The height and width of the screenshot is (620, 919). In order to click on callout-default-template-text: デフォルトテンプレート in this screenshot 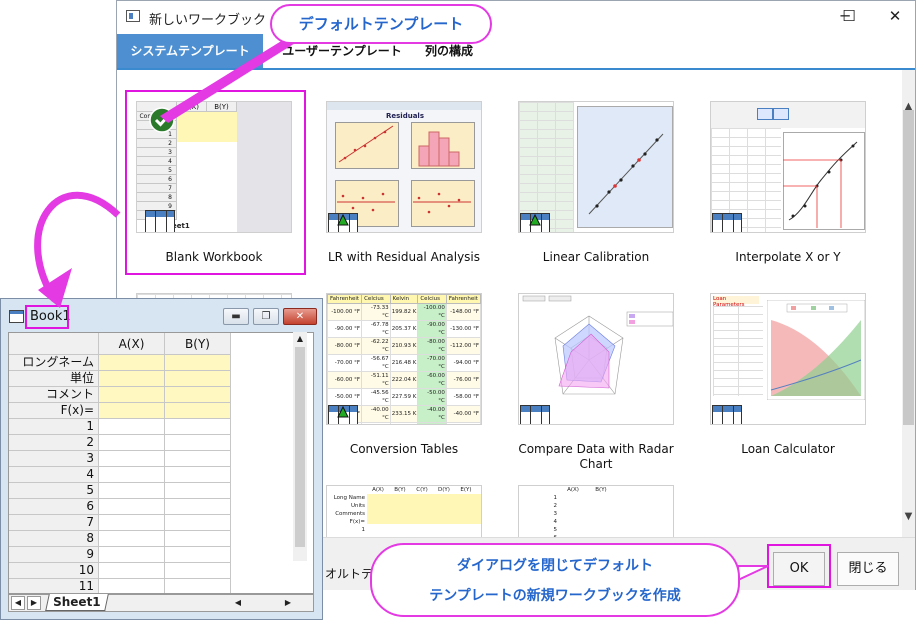, I will do `click(381, 24)`.